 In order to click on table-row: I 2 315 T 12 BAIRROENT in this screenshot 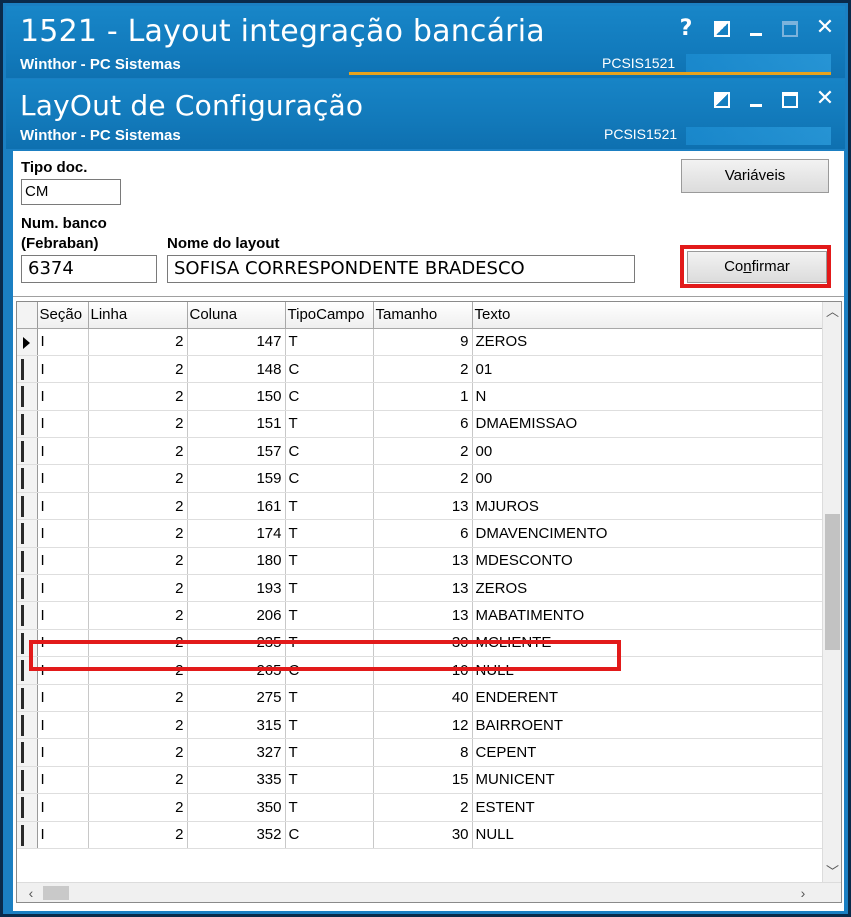, I will do `click(421, 725)`.